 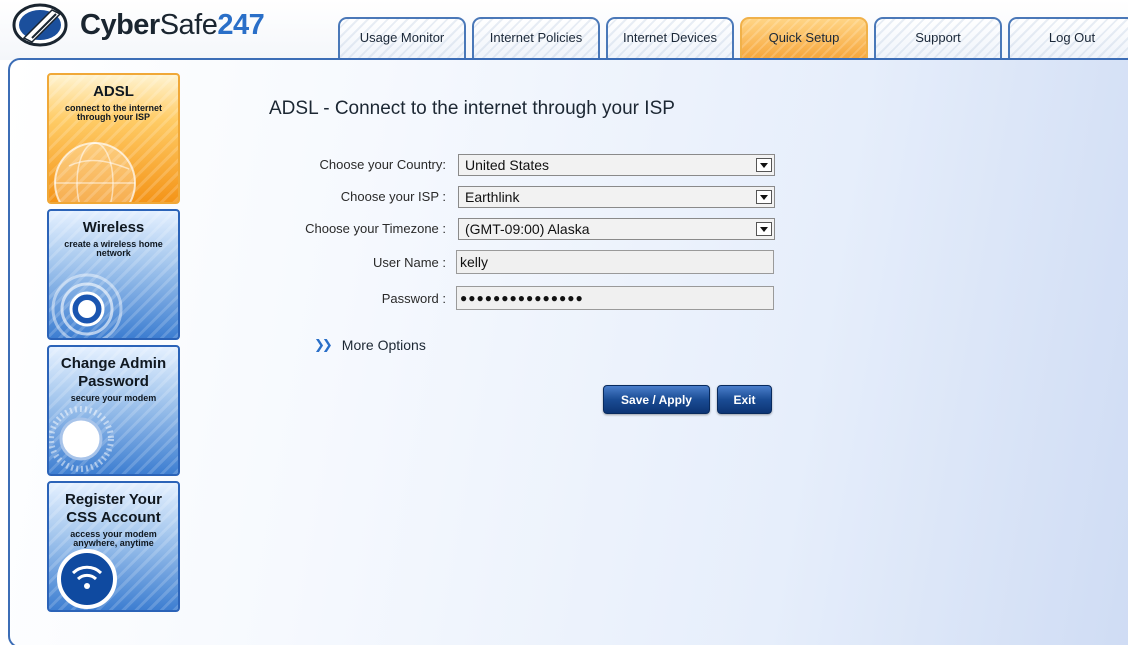 I want to click on double-chevron-right-icon: ❯❯, so click(x=323, y=344).